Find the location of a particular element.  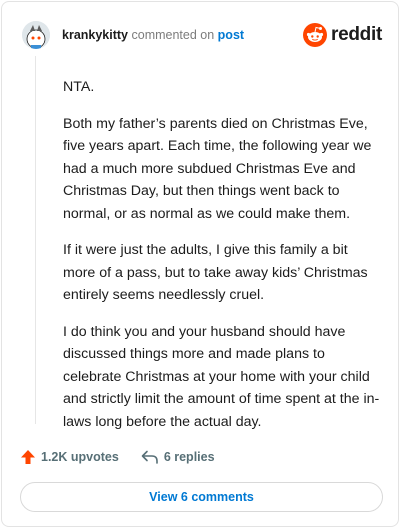

thread-line is located at coordinates (35, 240).